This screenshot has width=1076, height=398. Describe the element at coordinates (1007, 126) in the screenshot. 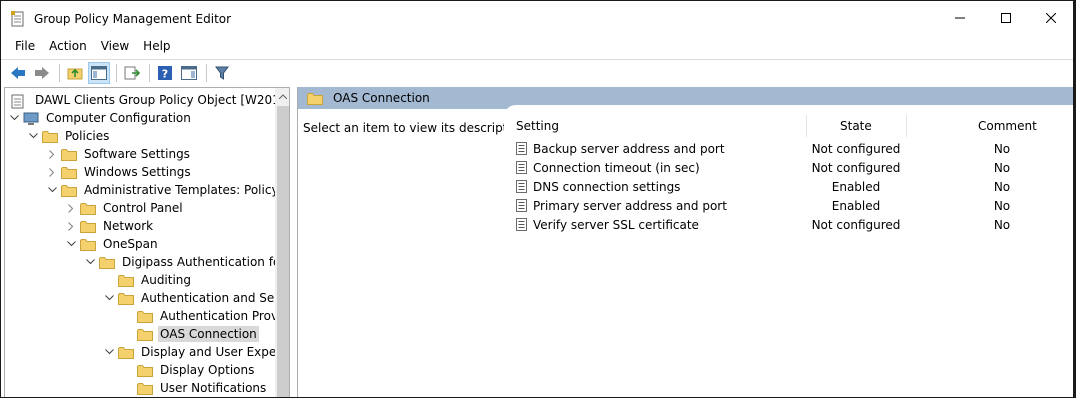

I see `column-header-comment: Comment` at that location.